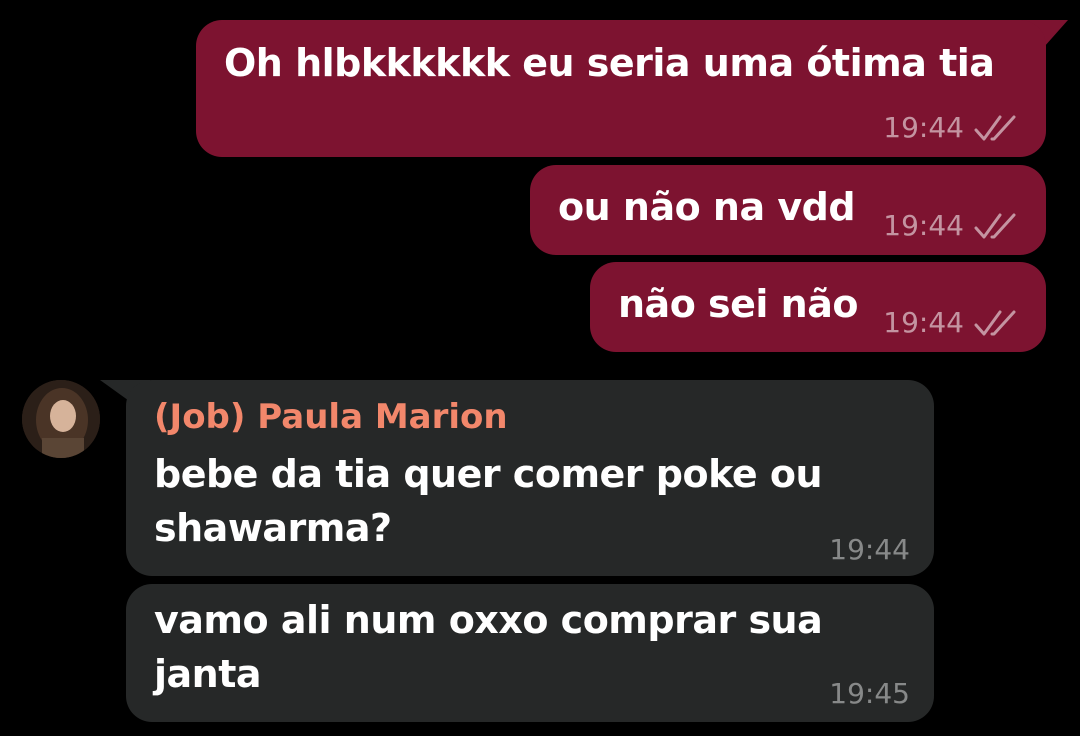 The width and height of the screenshot is (1080, 736). I want to click on contact-avatar, so click(61, 419).